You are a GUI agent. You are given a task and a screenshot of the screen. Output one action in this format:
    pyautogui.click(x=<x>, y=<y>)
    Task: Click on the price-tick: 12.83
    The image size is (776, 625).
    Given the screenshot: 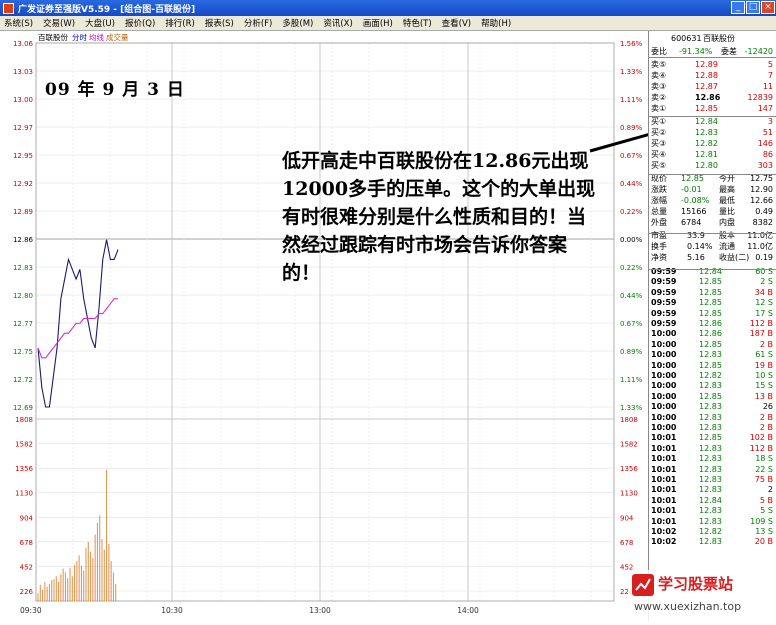 What is the action you would take?
    pyautogui.click(x=23, y=268)
    